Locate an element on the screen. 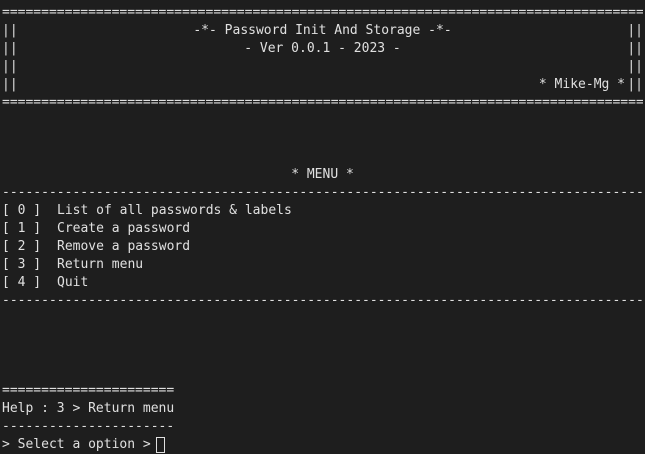 Image resolution: width=645 pixels, height=454 pixels. menu-item-index: [ 4 ] is located at coordinates (22, 282).